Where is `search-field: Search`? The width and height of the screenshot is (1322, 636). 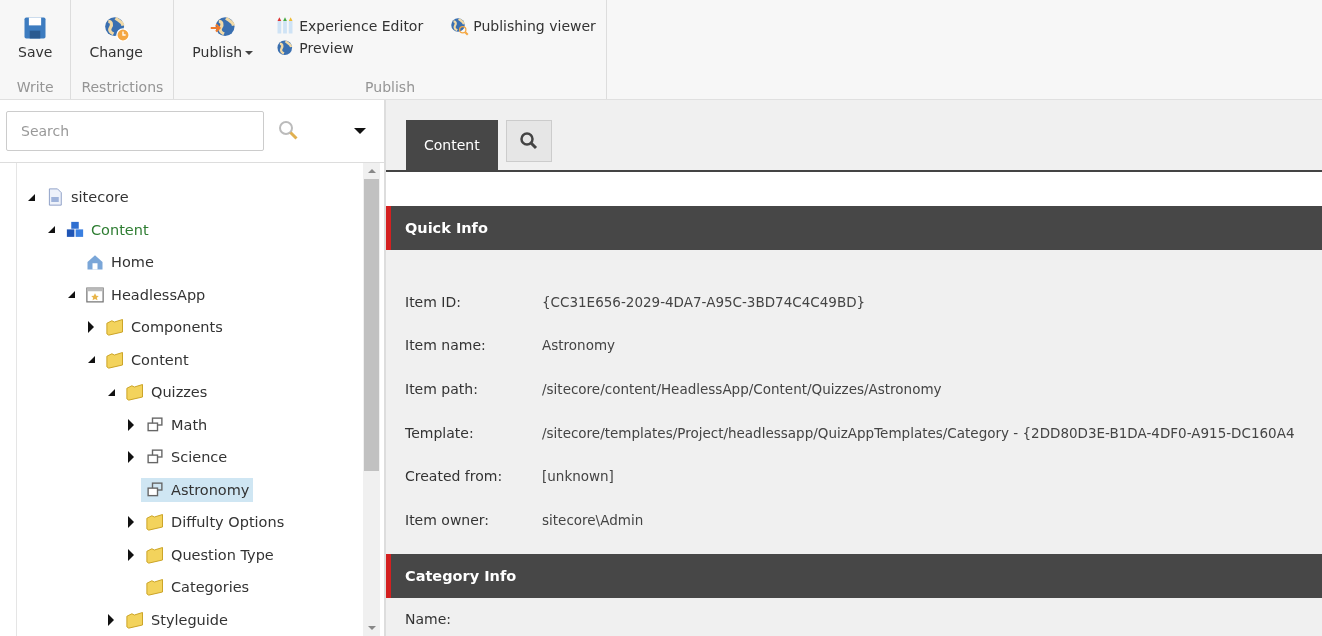
search-field: Search is located at coordinates (135, 131).